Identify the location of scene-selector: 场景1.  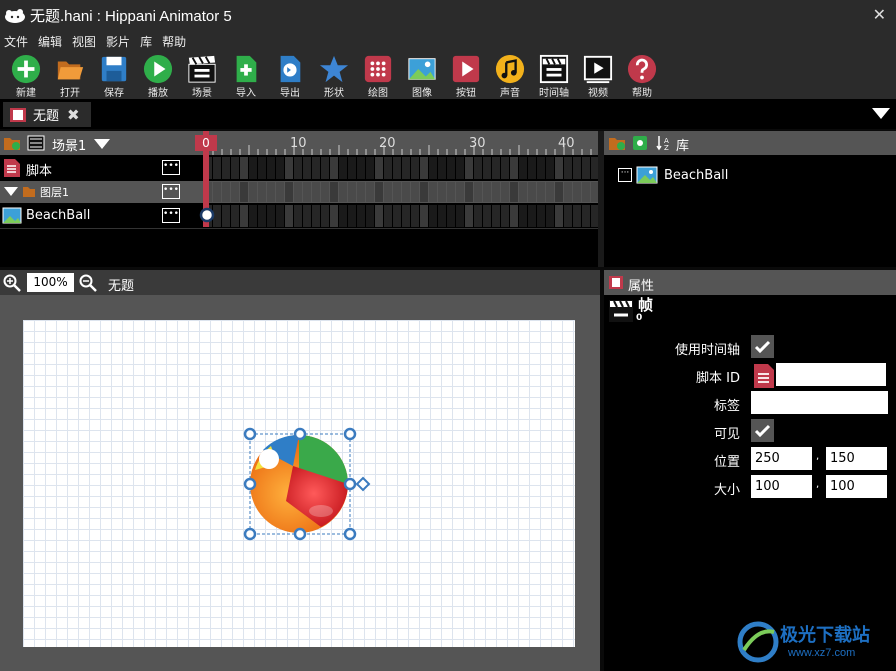
(69, 144).